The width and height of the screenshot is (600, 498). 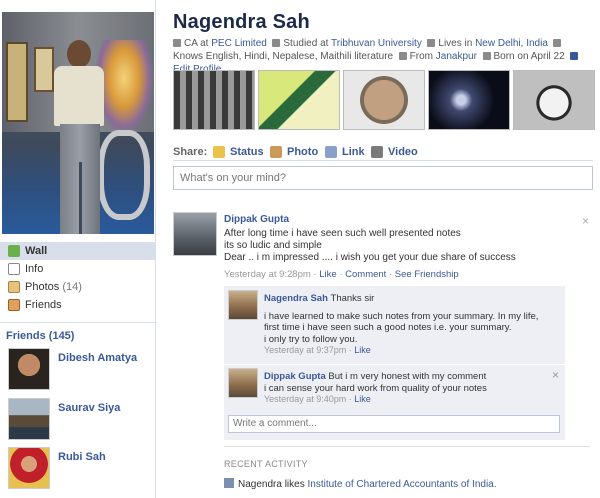 I want to click on comment-time: Yesterday at 9:37pm, so click(x=305, y=350).